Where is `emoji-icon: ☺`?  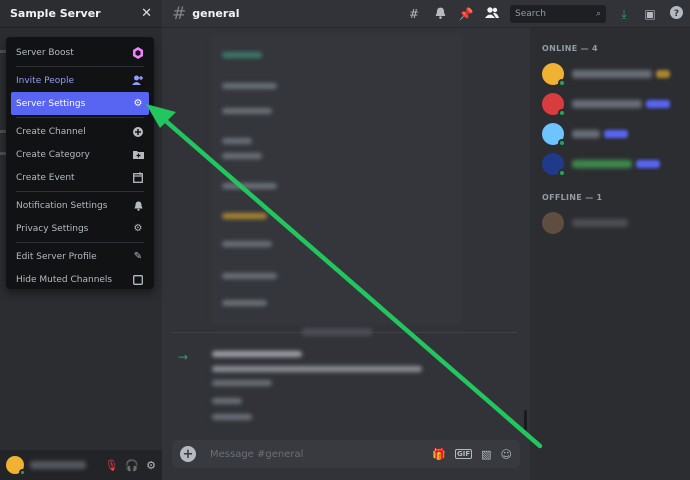
emoji-icon: ☺ is located at coordinates (506, 454).